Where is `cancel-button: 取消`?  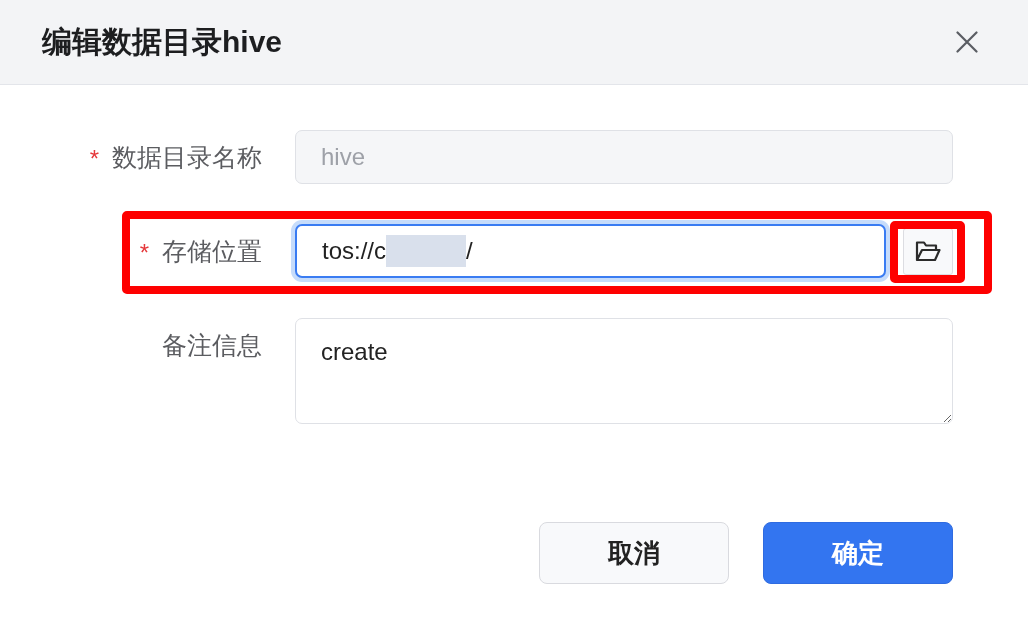
cancel-button: 取消 is located at coordinates (634, 553).